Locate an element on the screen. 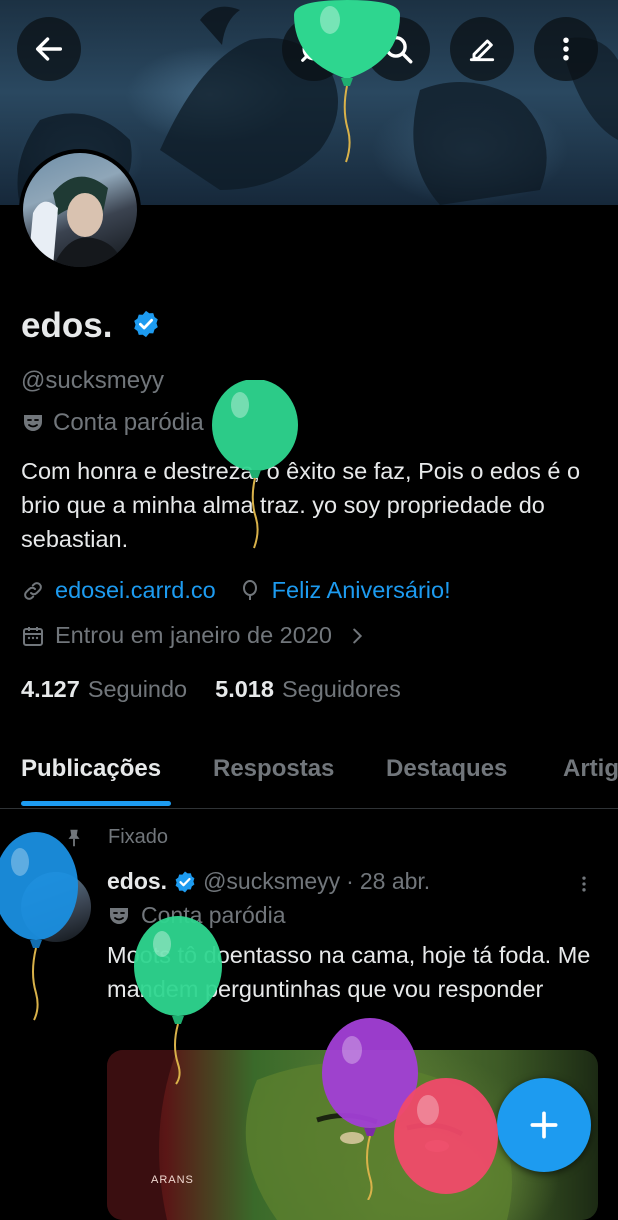 This screenshot has width=618, height=1220. tab-respostas: Respostas is located at coordinates (273, 769).